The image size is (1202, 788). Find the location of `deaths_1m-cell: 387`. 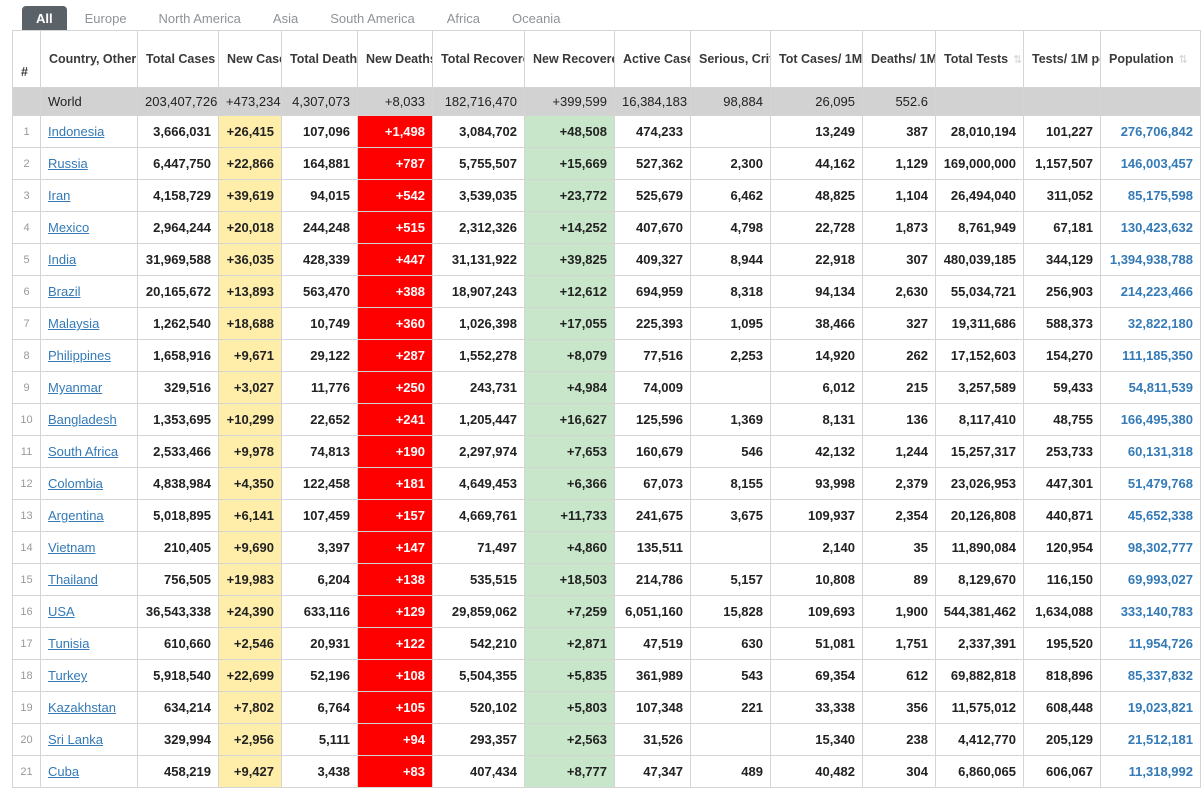

deaths_1m-cell: 387 is located at coordinates (899, 131).